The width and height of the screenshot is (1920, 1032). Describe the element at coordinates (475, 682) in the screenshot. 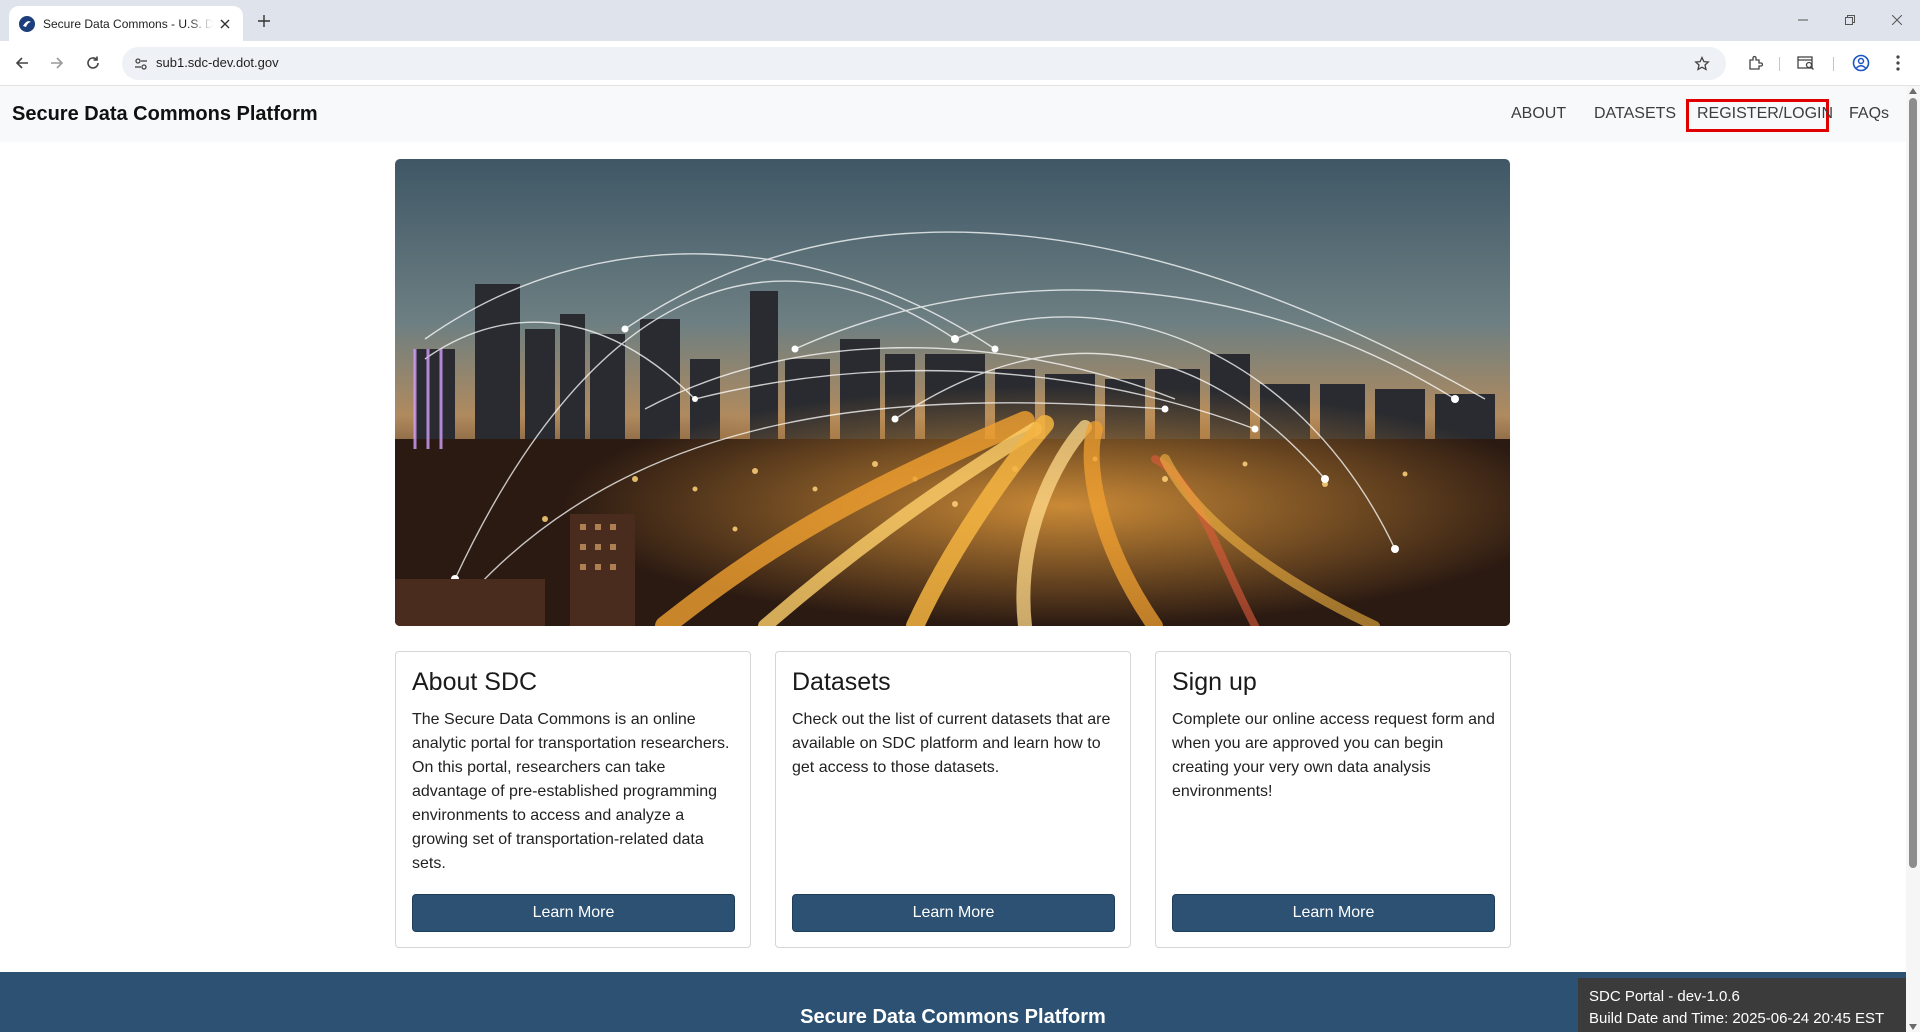

I see `card-title: About SDC` at that location.